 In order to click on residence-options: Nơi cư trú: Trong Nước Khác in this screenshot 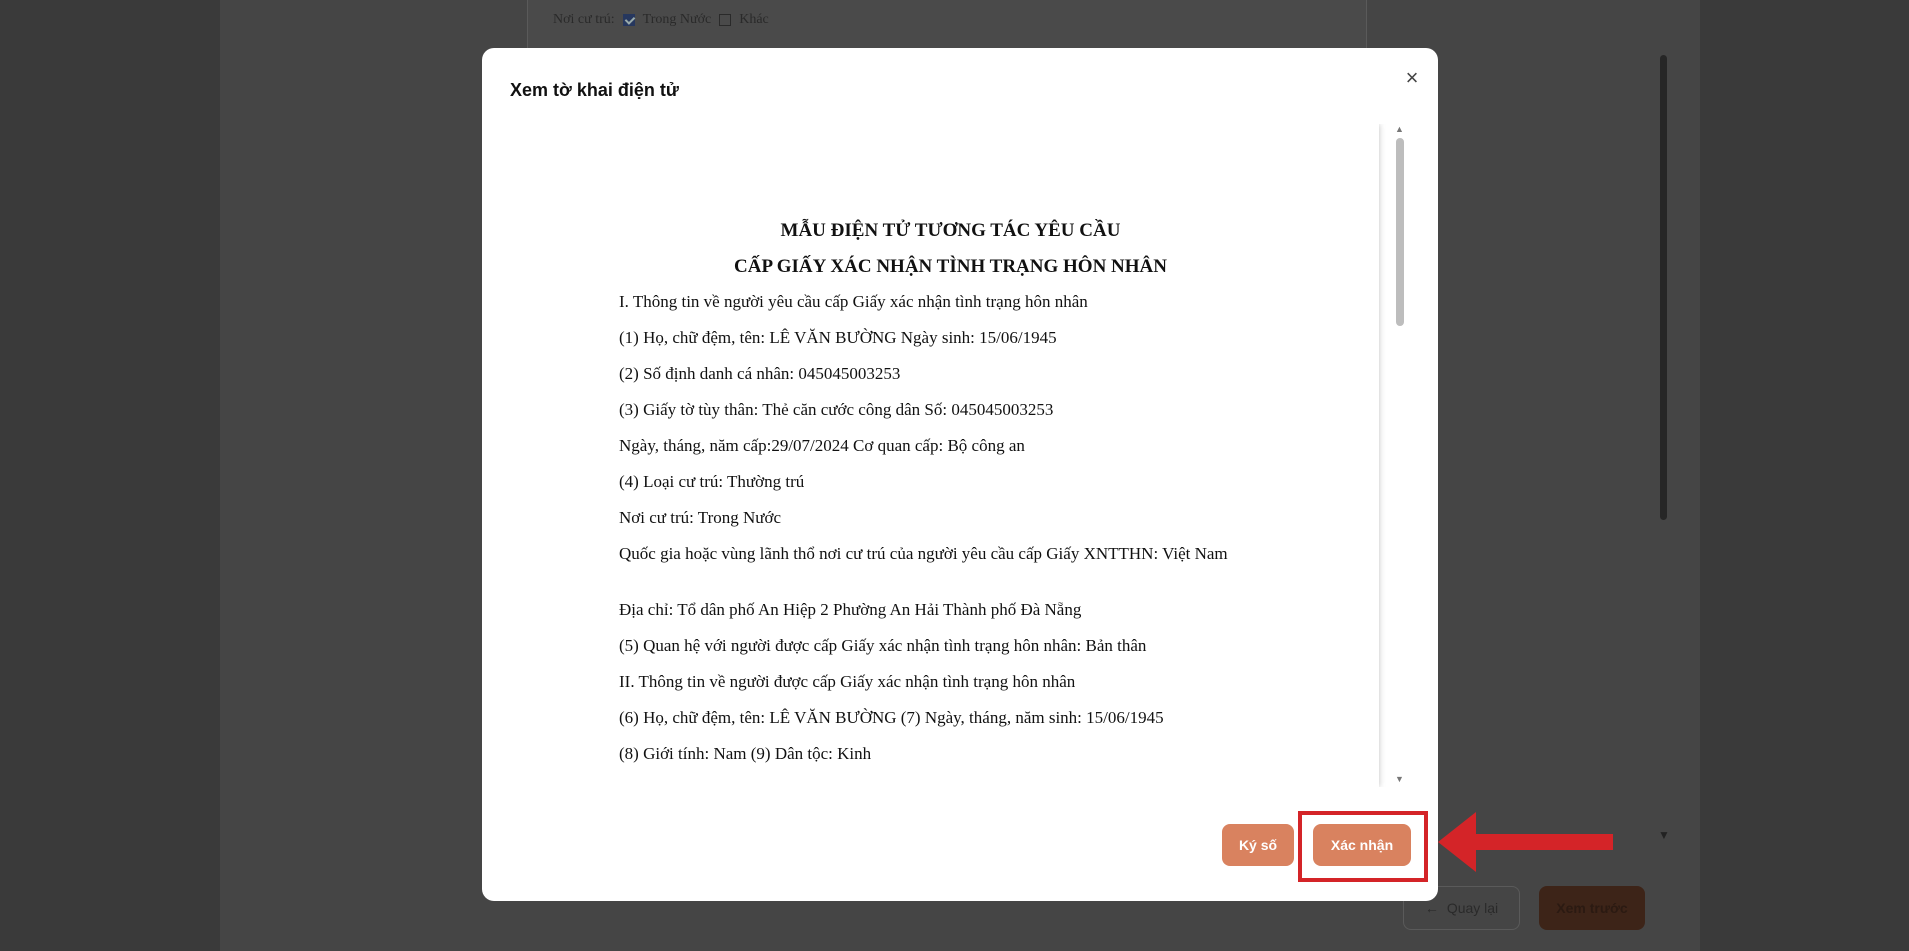, I will do `click(661, 20)`.